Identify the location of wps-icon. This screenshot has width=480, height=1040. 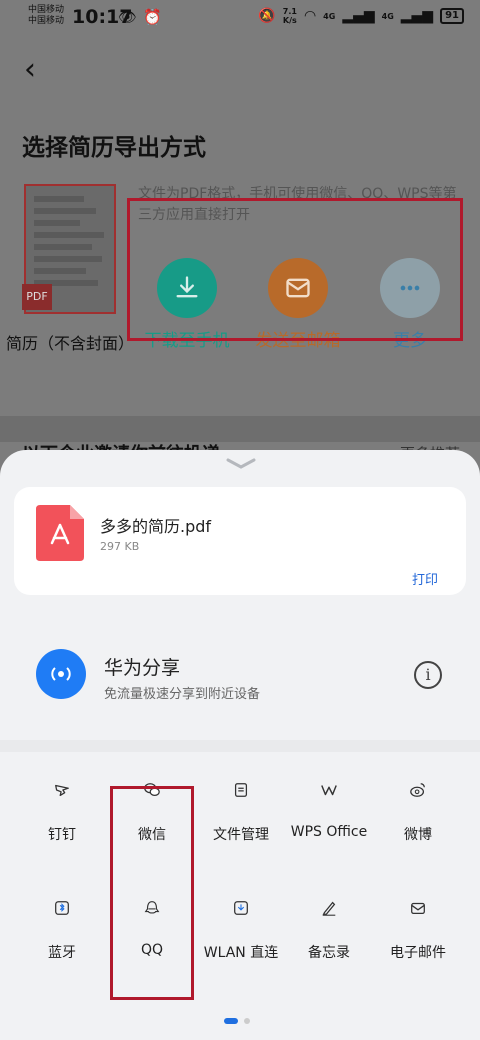
(329, 790).